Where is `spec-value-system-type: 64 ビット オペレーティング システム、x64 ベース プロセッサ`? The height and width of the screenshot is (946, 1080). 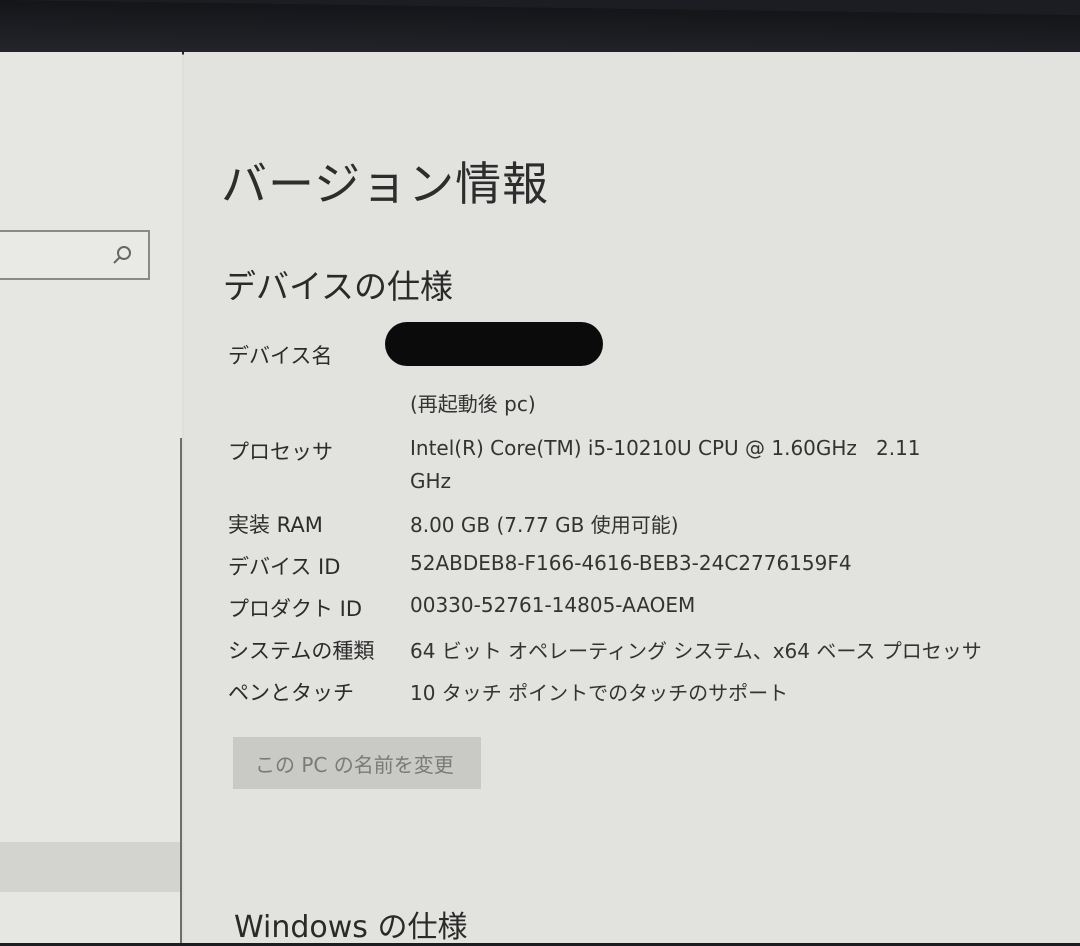
spec-value-system-type: 64 ビット オペレーティング システム、x64 ベース プロセッサ is located at coordinates (696, 651).